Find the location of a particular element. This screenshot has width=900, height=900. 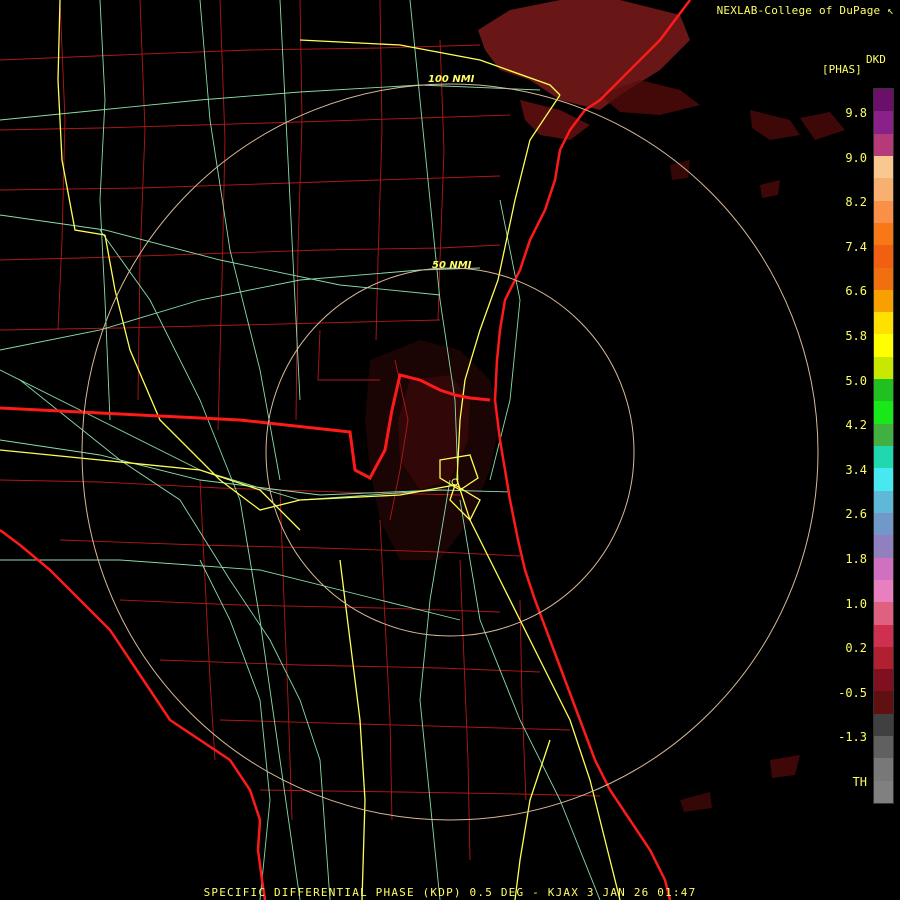

color-scale-tick: 3.4 is located at coordinates (856, 469).